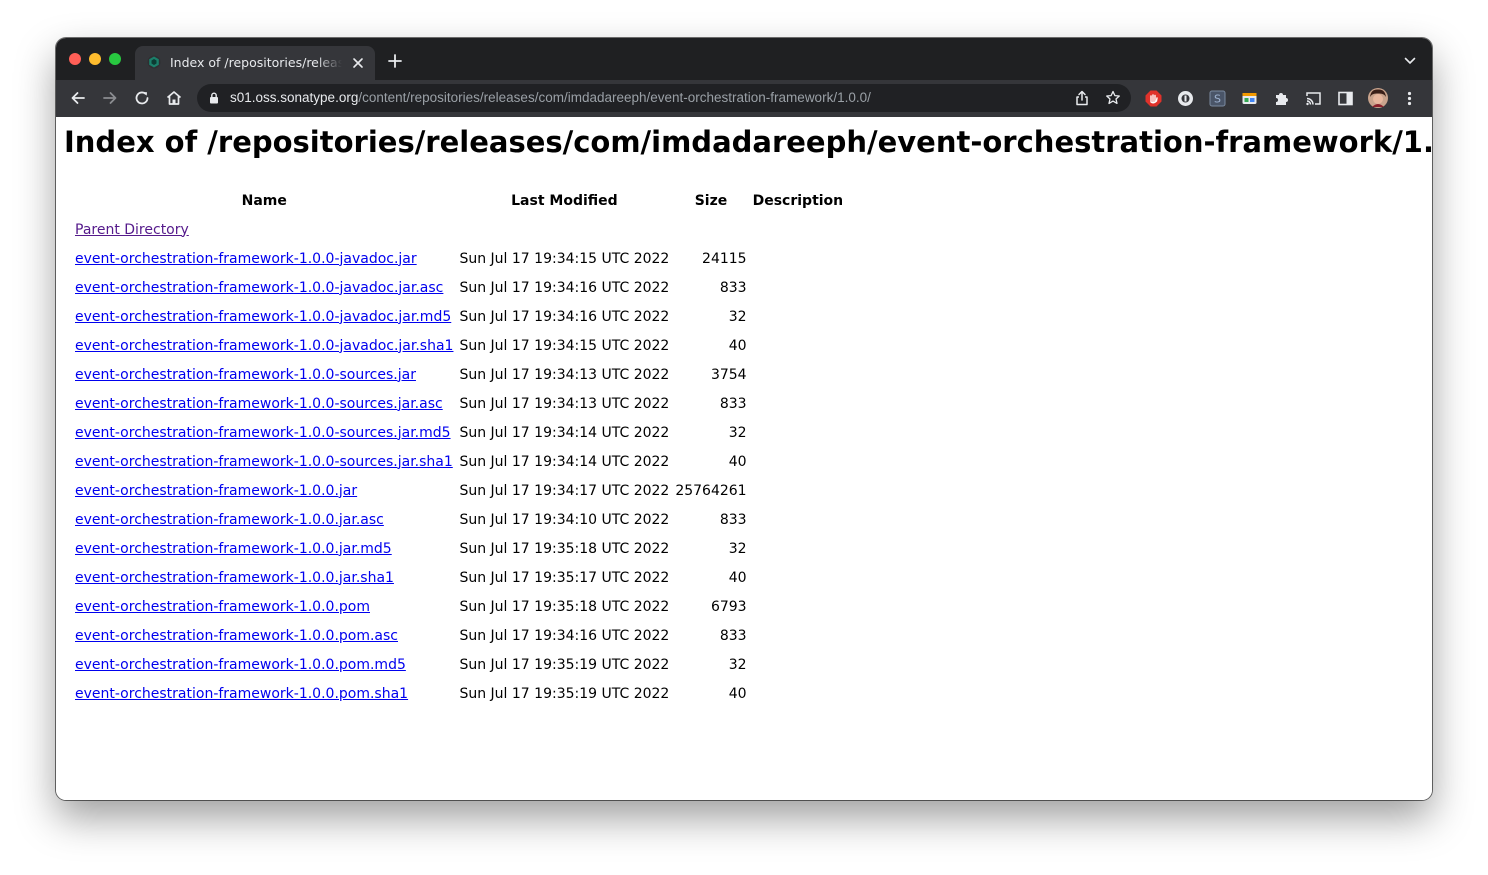  Describe the element at coordinates (1410, 61) in the screenshot. I see `chevron-down-icon` at that location.